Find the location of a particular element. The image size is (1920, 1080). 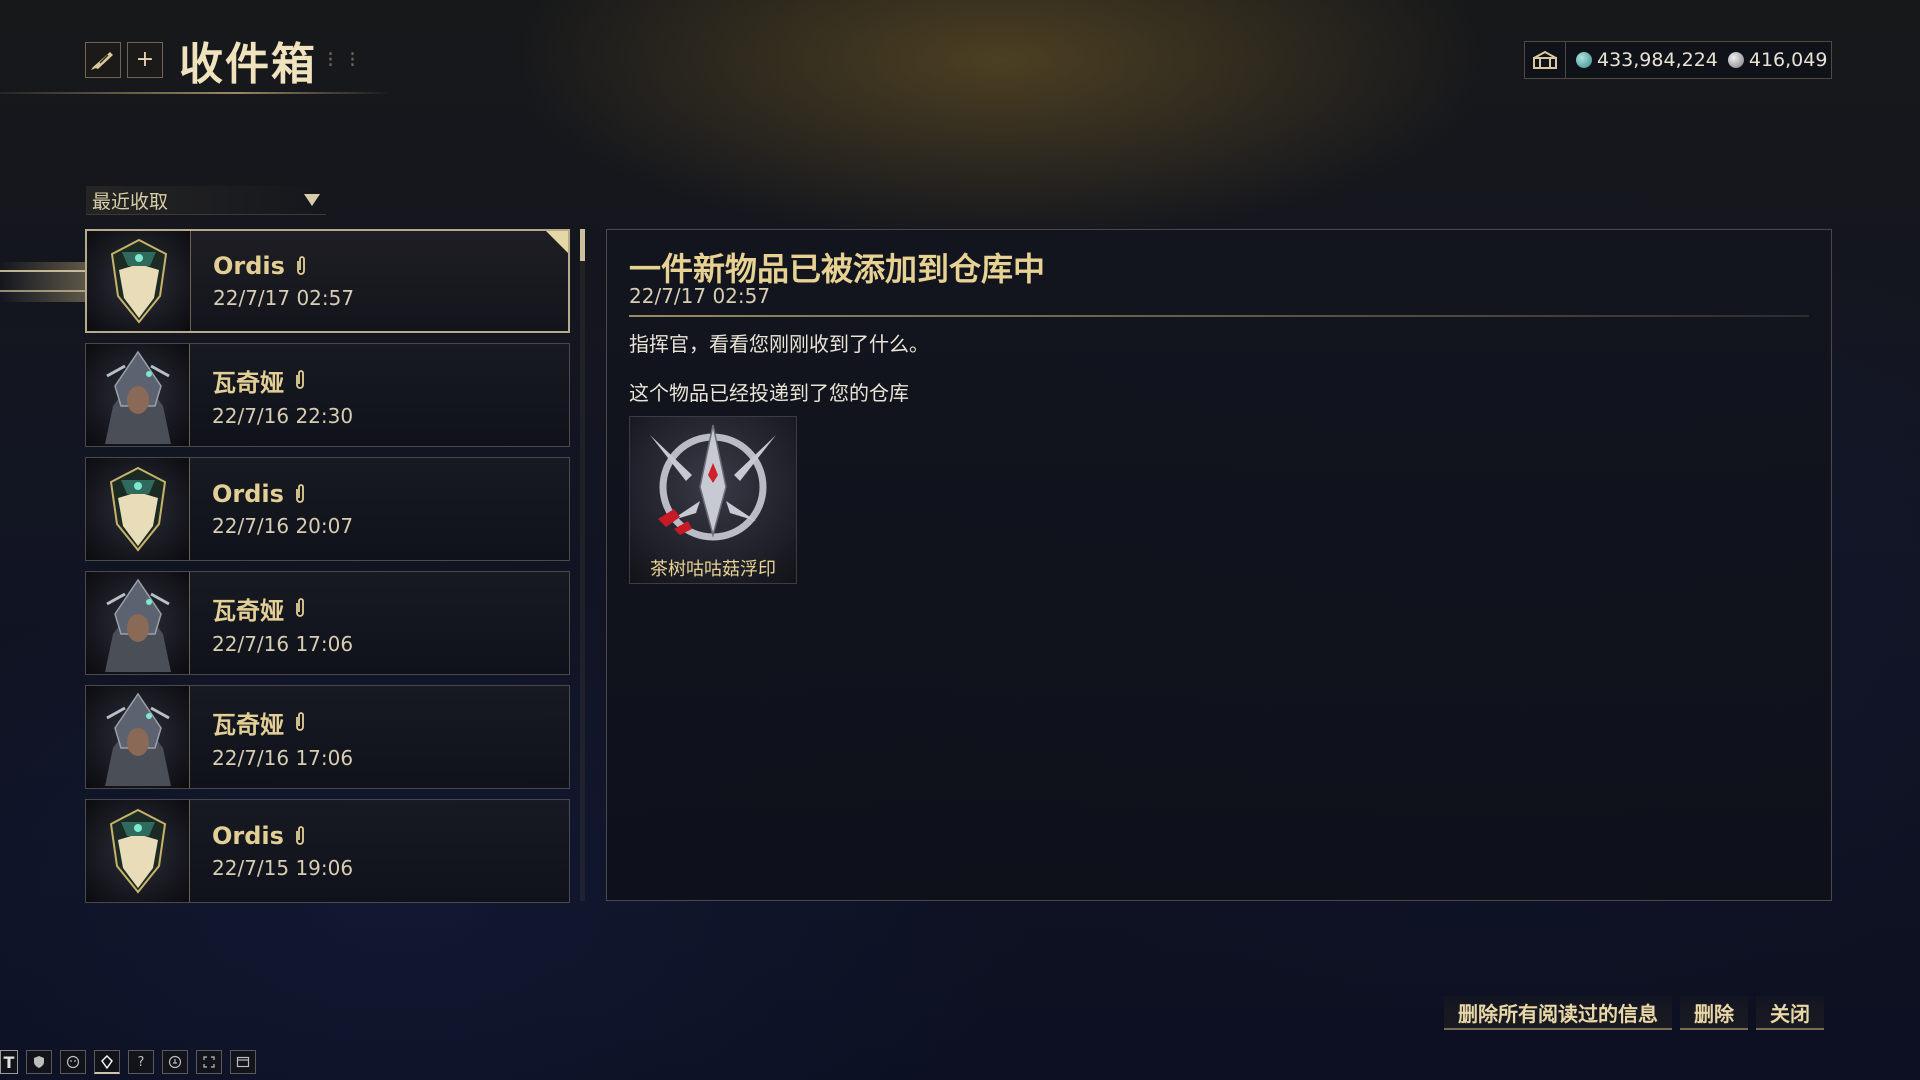

add-button: + is located at coordinates (145, 60).